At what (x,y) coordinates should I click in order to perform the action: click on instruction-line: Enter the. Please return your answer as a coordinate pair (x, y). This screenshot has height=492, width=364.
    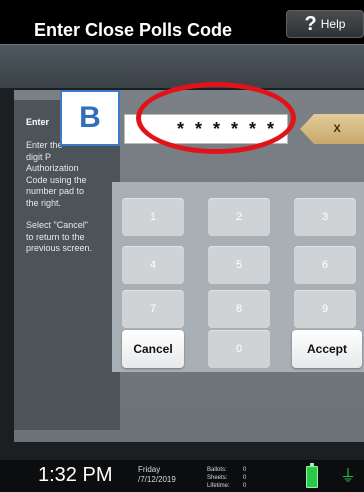
    Looking at the image, I should click on (44, 145).